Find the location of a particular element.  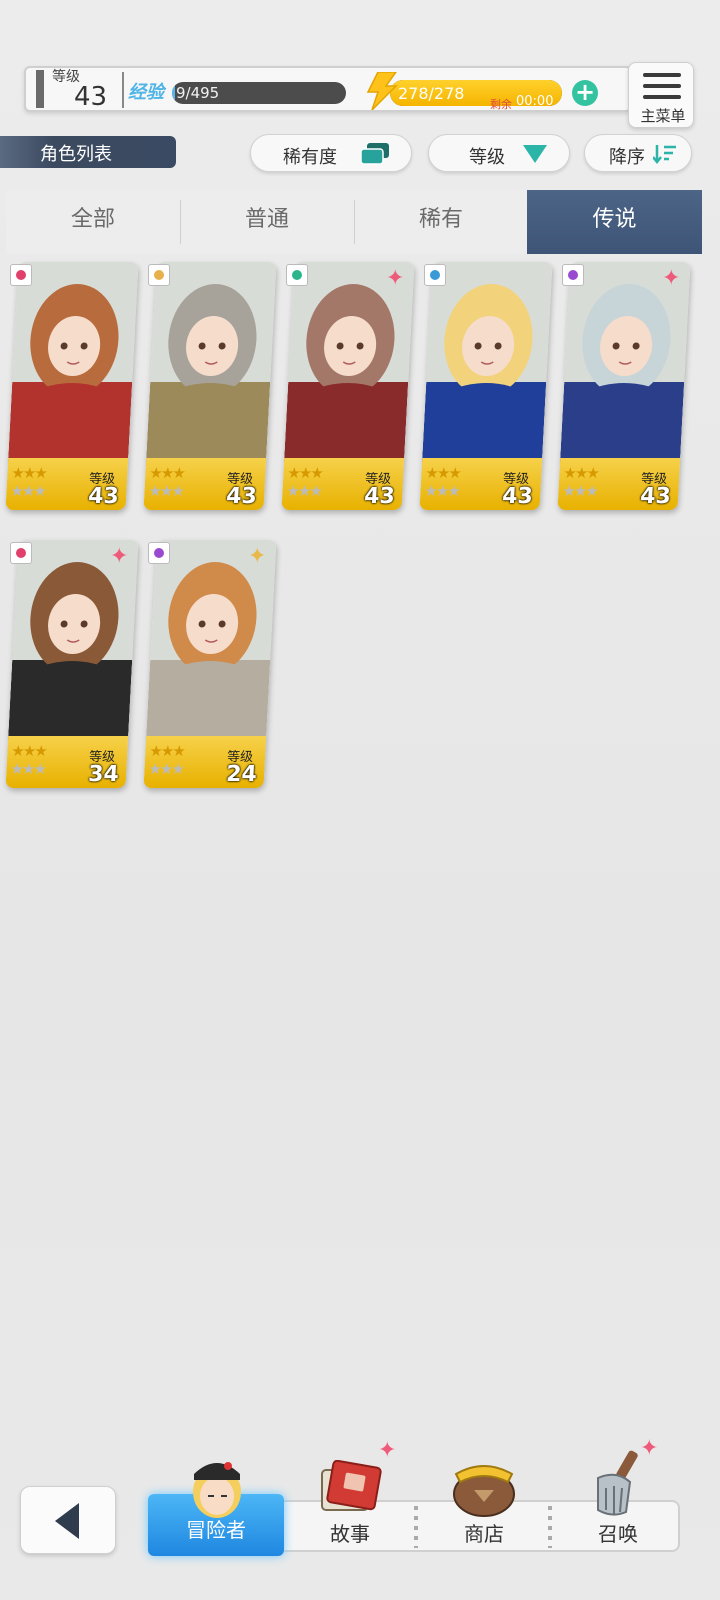

shop-bag-icon is located at coordinates (484, 1485).